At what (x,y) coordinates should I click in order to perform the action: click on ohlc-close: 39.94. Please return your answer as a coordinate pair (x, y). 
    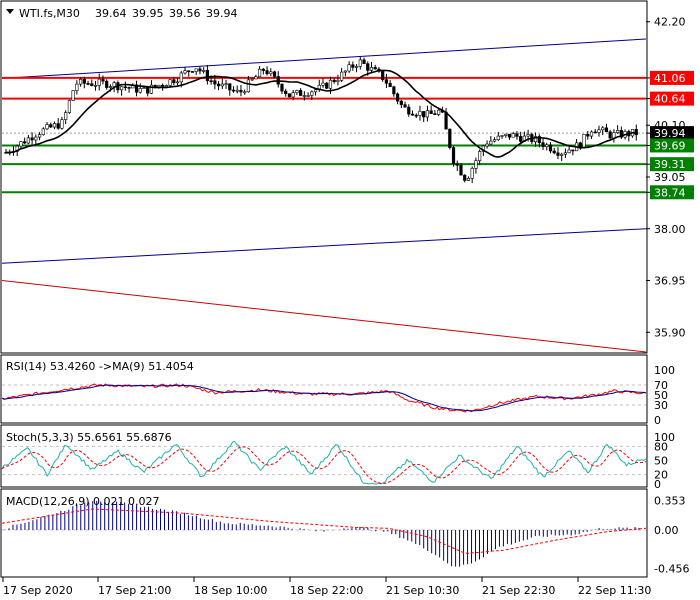
    Looking at the image, I should click on (222, 13).